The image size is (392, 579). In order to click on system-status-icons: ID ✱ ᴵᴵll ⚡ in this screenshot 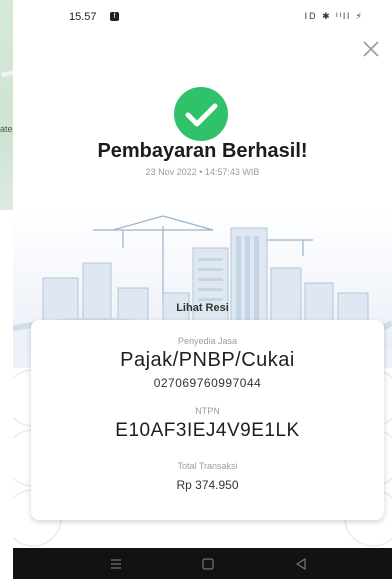, I will do `click(334, 16)`.